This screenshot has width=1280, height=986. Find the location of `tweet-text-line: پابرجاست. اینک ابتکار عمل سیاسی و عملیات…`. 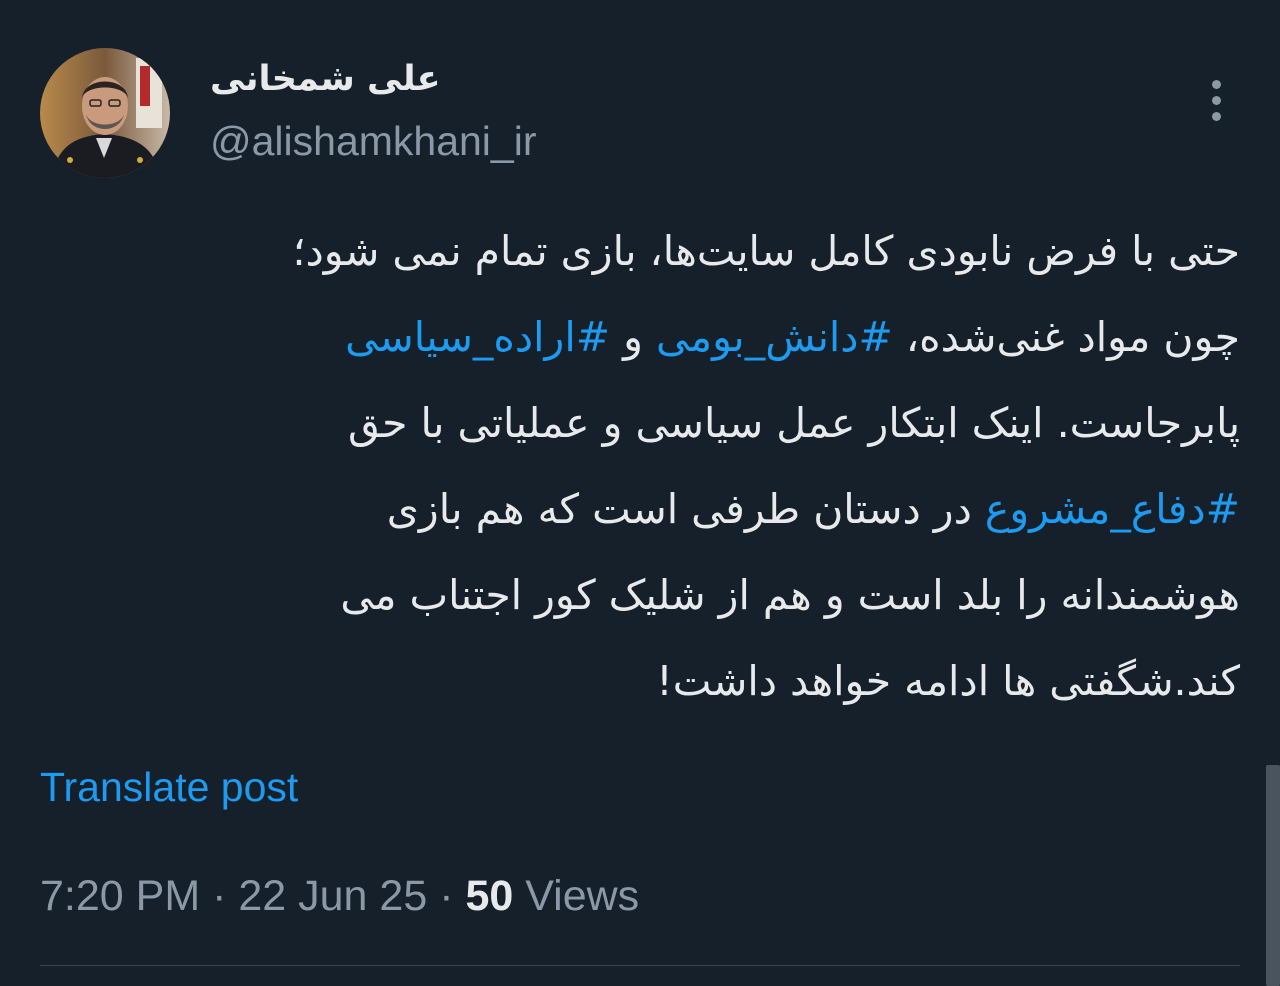

tweet-text-line: پابرجاست. اینک ابتکار عمل سیاسی و عملیات… is located at coordinates (685, 423).